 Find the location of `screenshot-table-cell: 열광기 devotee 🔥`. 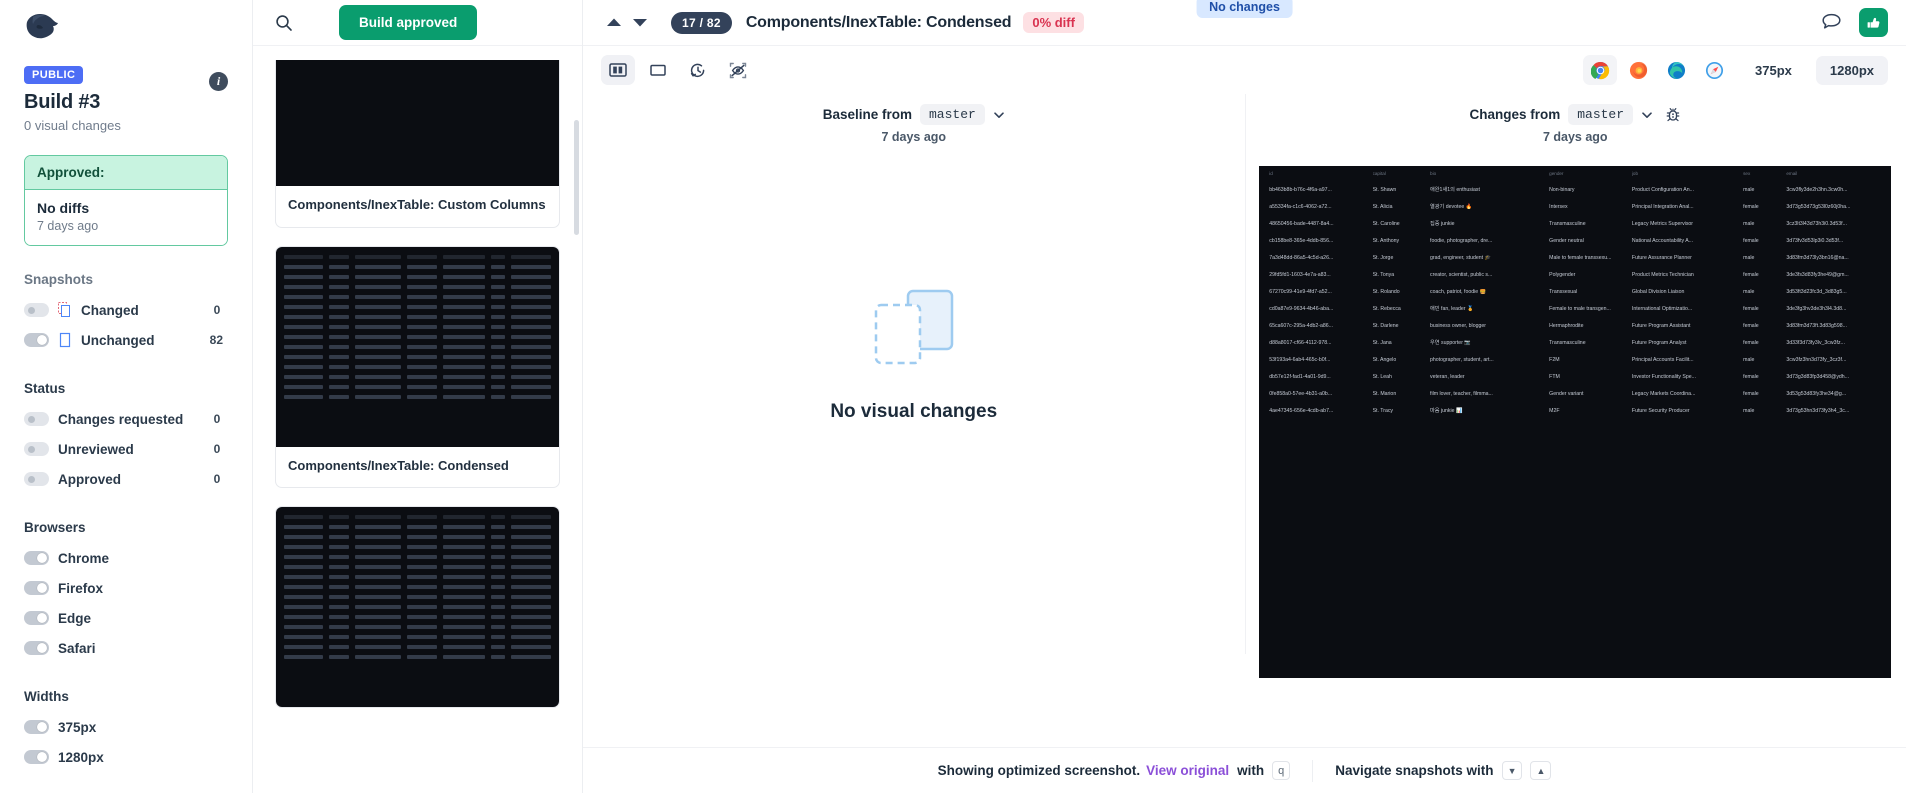

screenshot-table-cell: 열광기 devotee 🔥 is located at coordinates (1451, 207).